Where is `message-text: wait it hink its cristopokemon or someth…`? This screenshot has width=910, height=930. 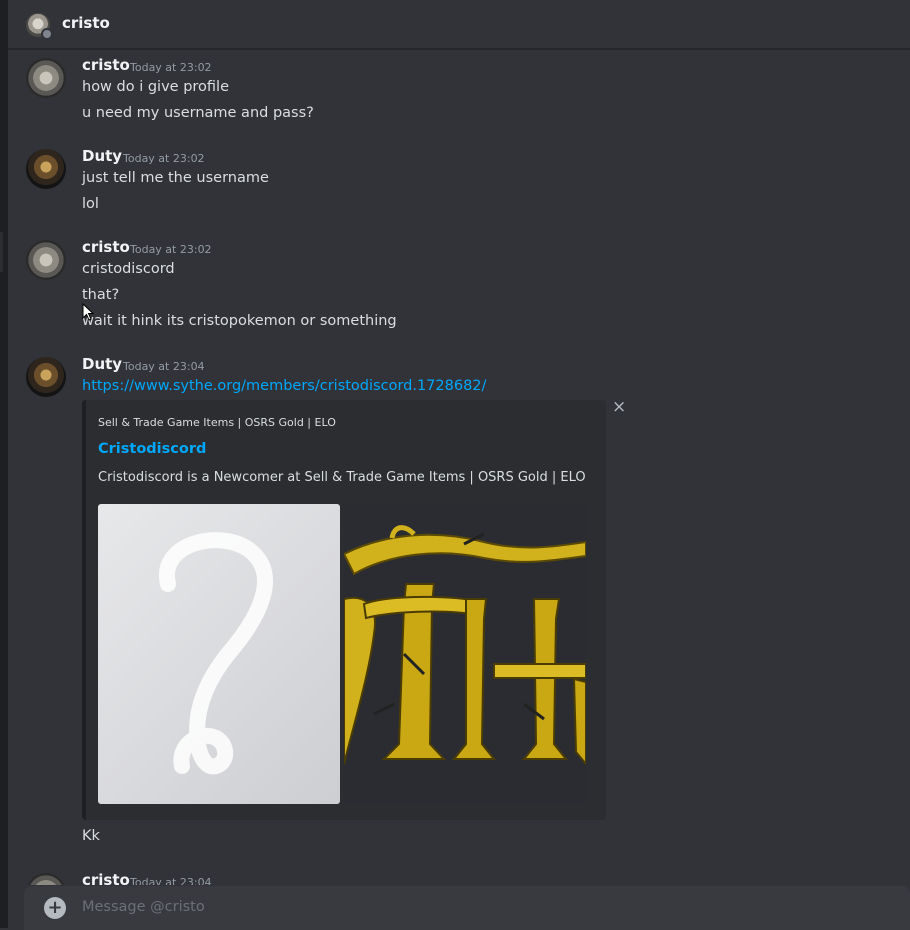 message-text: wait it hink its cristopokemon or someth… is located at coordinates (239, 321).